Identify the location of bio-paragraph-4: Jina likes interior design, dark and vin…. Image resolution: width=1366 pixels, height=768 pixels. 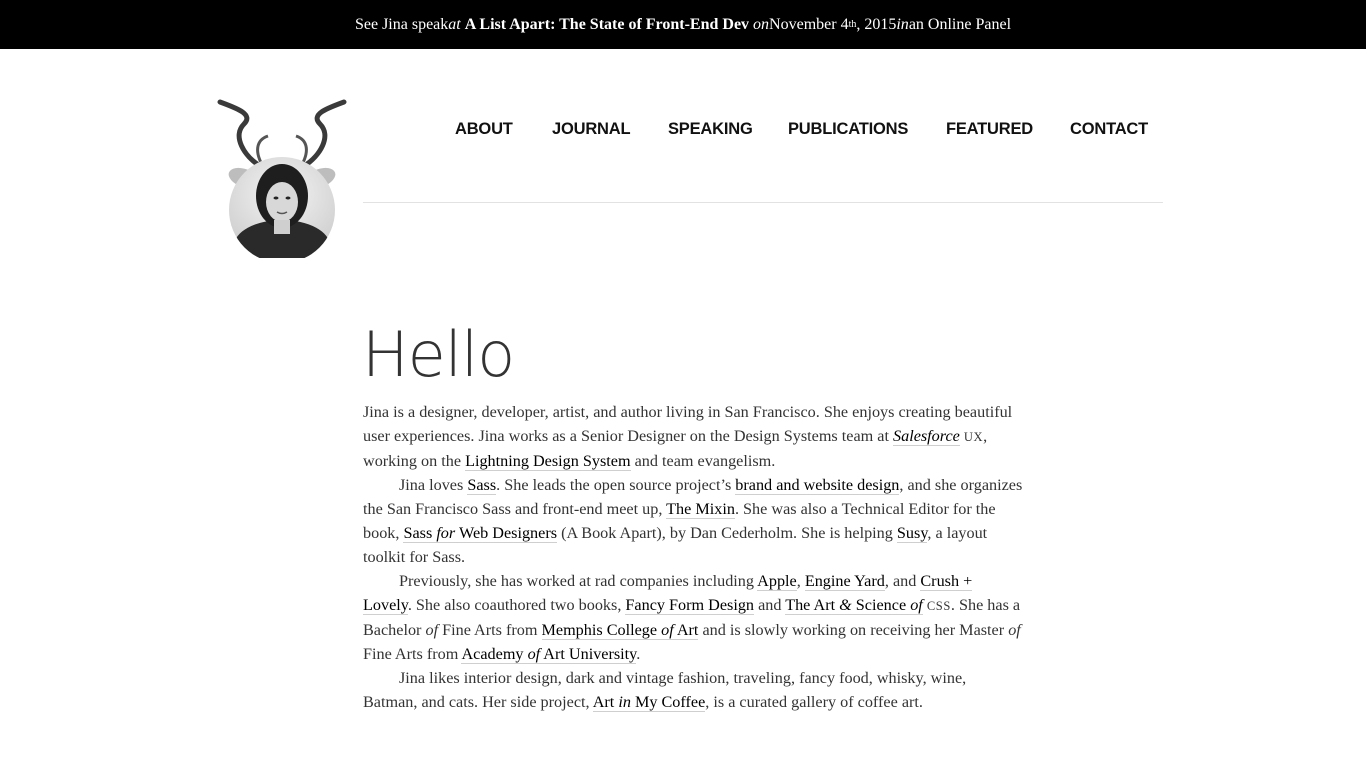
(665, 690).